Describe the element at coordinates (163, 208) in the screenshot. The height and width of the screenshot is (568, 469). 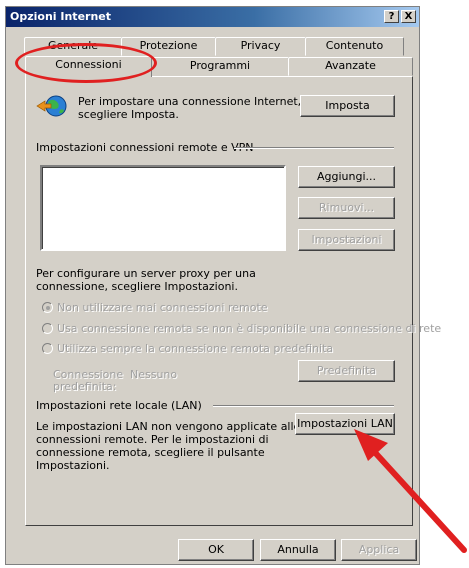
I see `connections-list` at that location.